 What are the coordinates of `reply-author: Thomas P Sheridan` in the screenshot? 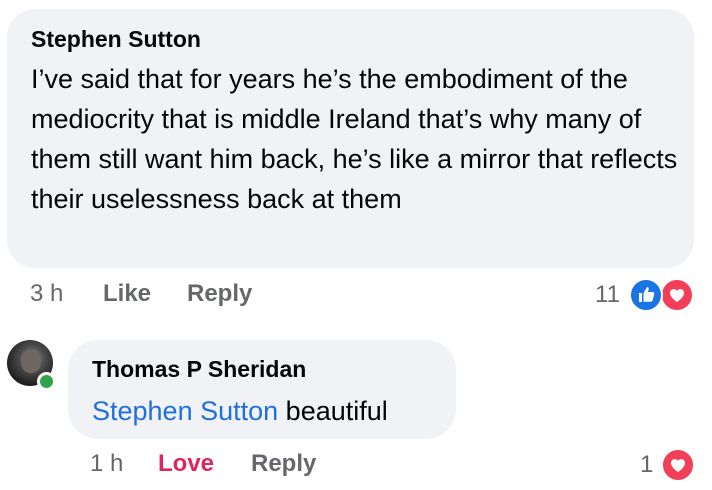 It's located at (199, 369).